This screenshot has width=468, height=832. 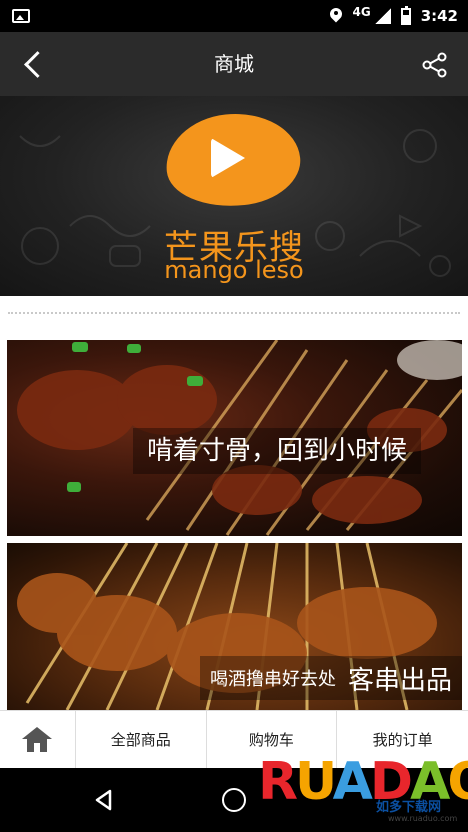 What do you see at coordinates (336, 16) in the screenshot?
I see `location-icon` at bounding box center [336, 16].